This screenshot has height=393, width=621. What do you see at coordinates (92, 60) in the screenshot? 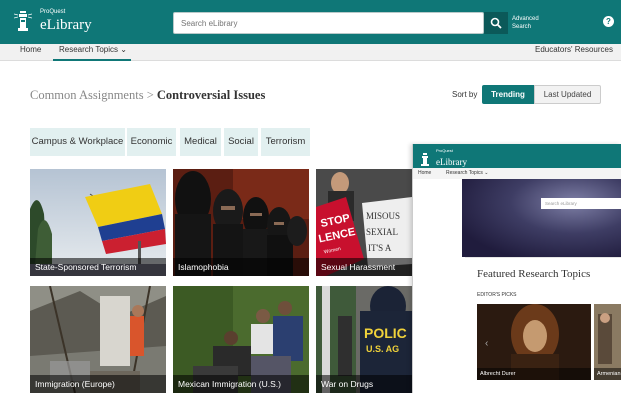
I see `active-tab-indicator` at bounding box center [92, 60].